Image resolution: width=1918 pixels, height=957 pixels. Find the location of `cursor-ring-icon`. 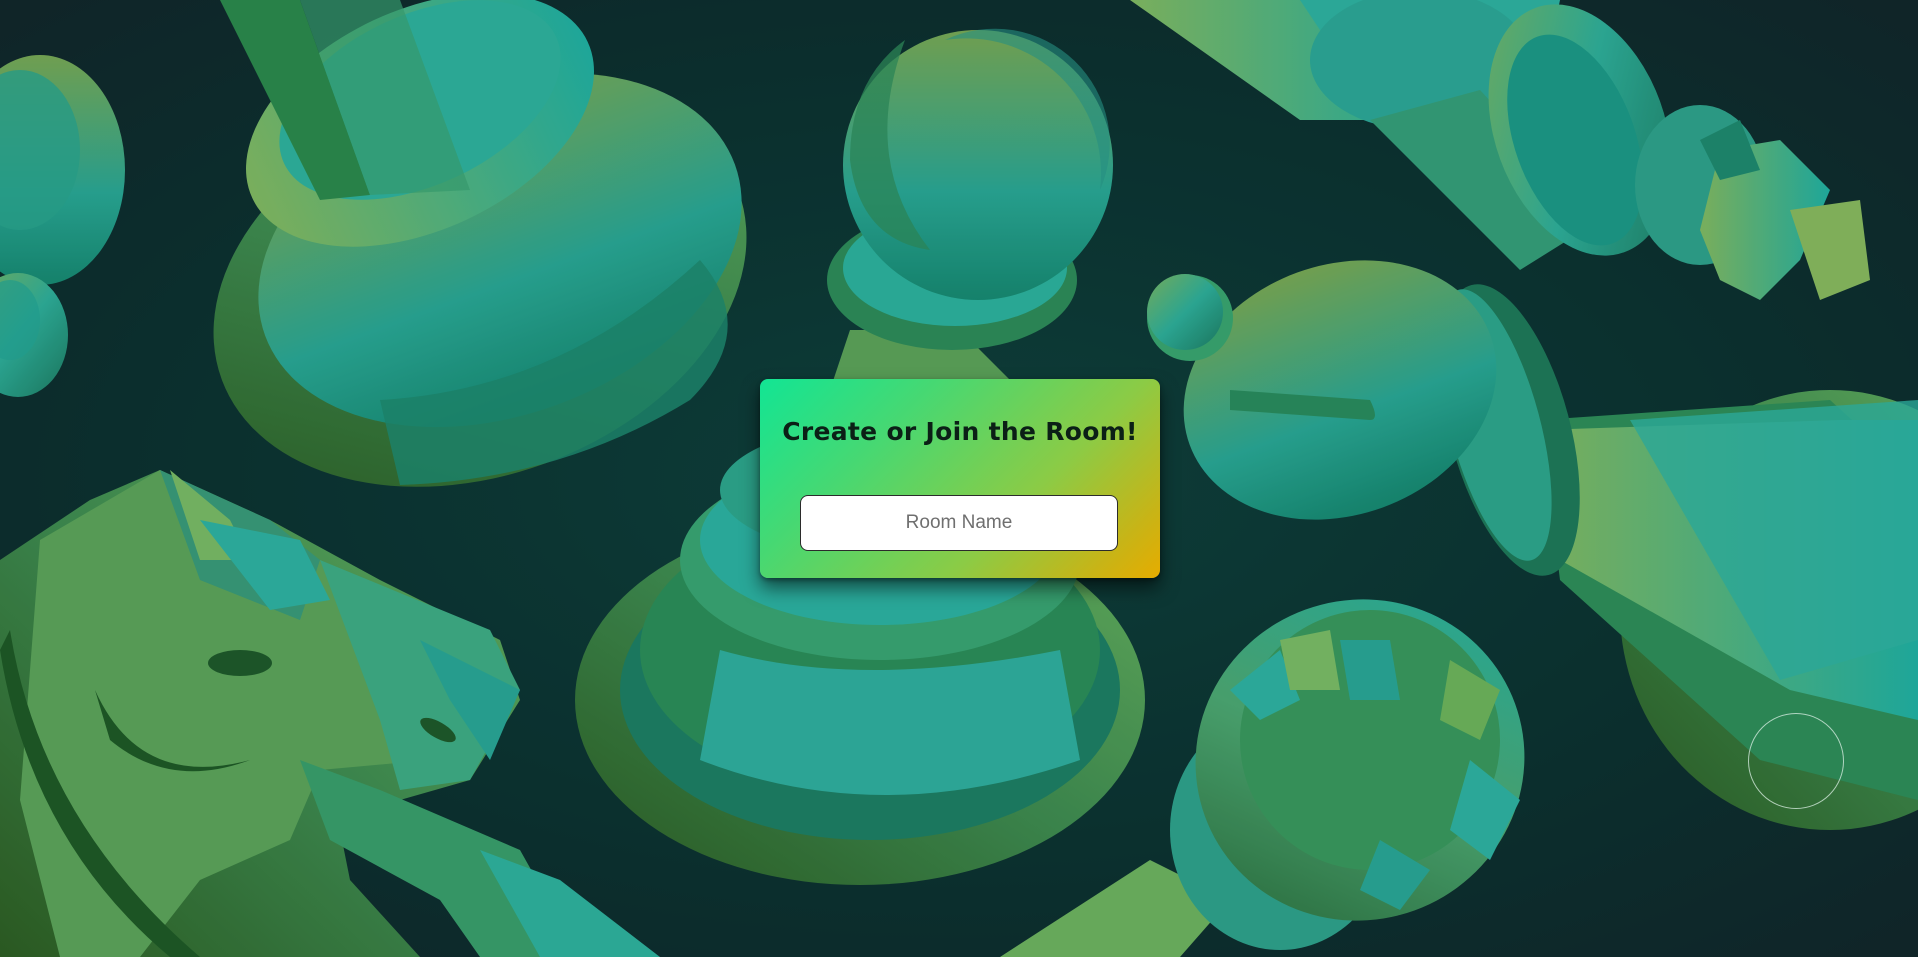

cursor-ring-icon is located at coordinates (1796, 761).